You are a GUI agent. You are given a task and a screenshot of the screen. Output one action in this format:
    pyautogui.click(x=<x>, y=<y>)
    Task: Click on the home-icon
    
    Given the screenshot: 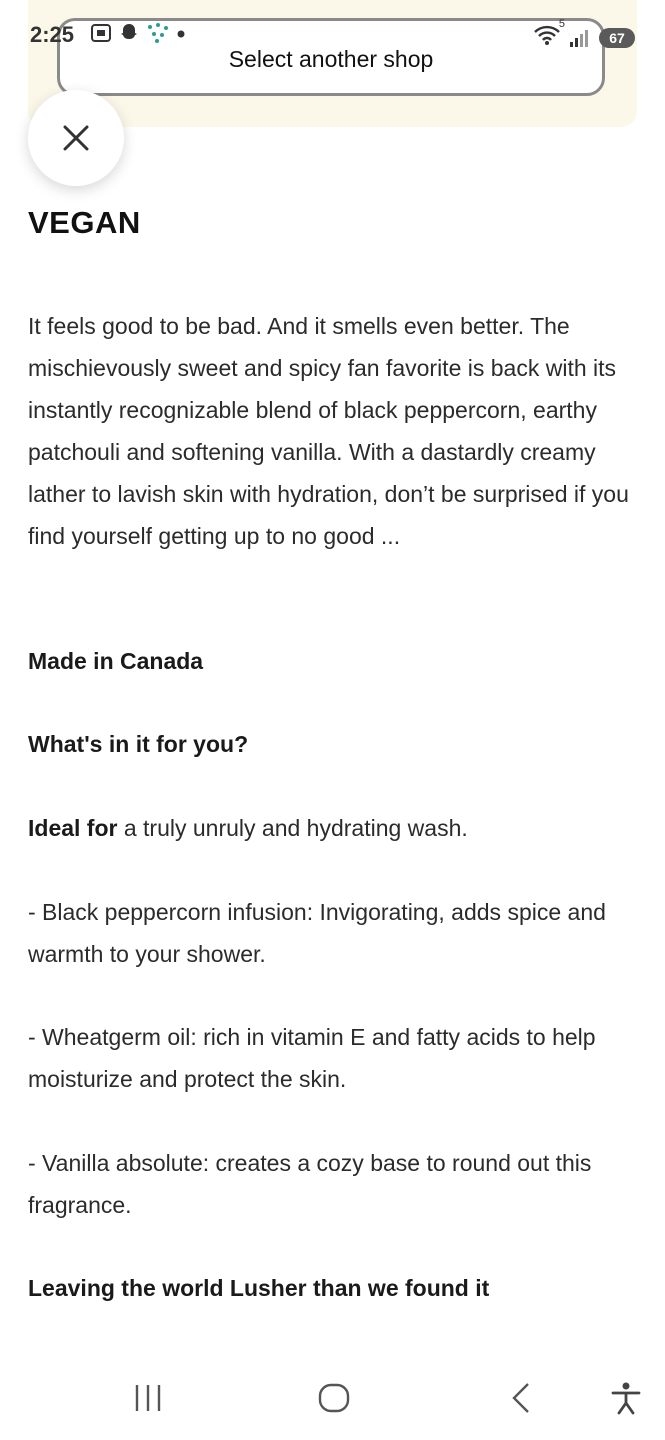 What is the action you would take?
    pyautogui.click(x=334, y=1398)
    